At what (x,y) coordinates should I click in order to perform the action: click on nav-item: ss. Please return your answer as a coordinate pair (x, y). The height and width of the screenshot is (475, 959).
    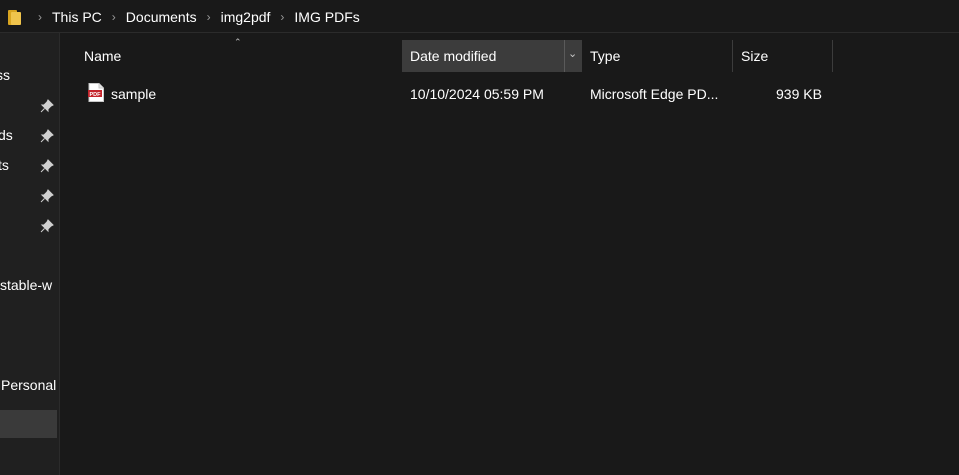
    Looking at the image, I should click on (29, 76).